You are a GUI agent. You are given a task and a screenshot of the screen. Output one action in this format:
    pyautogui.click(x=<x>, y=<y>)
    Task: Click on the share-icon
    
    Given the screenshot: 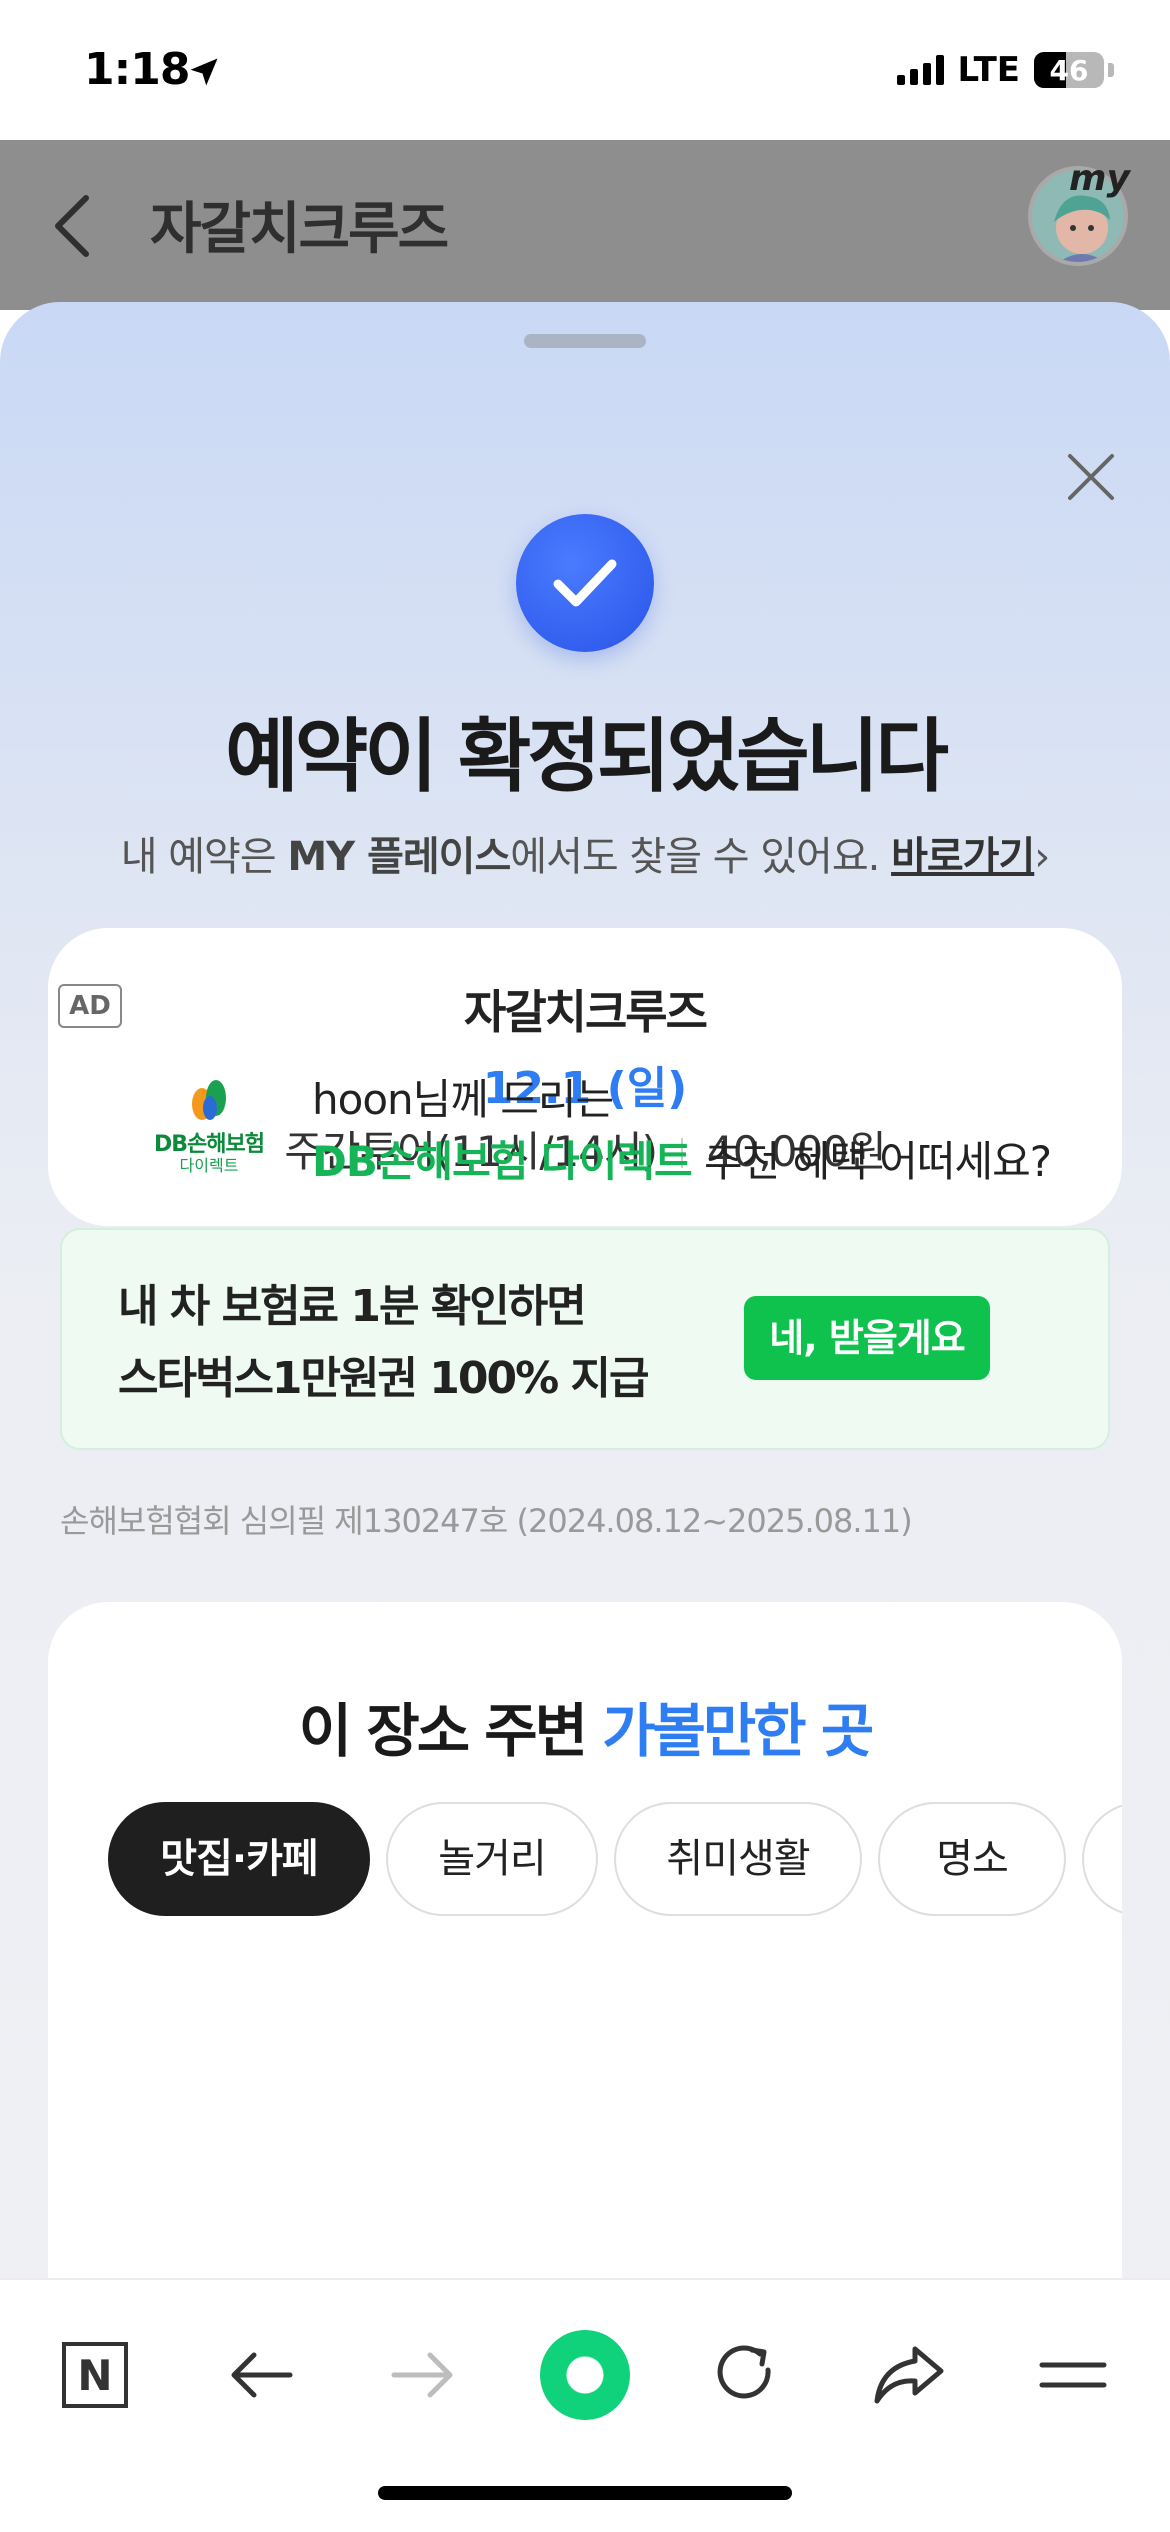 What is the action you would take?
    pyautogui.click(x=909, y=2375)
    